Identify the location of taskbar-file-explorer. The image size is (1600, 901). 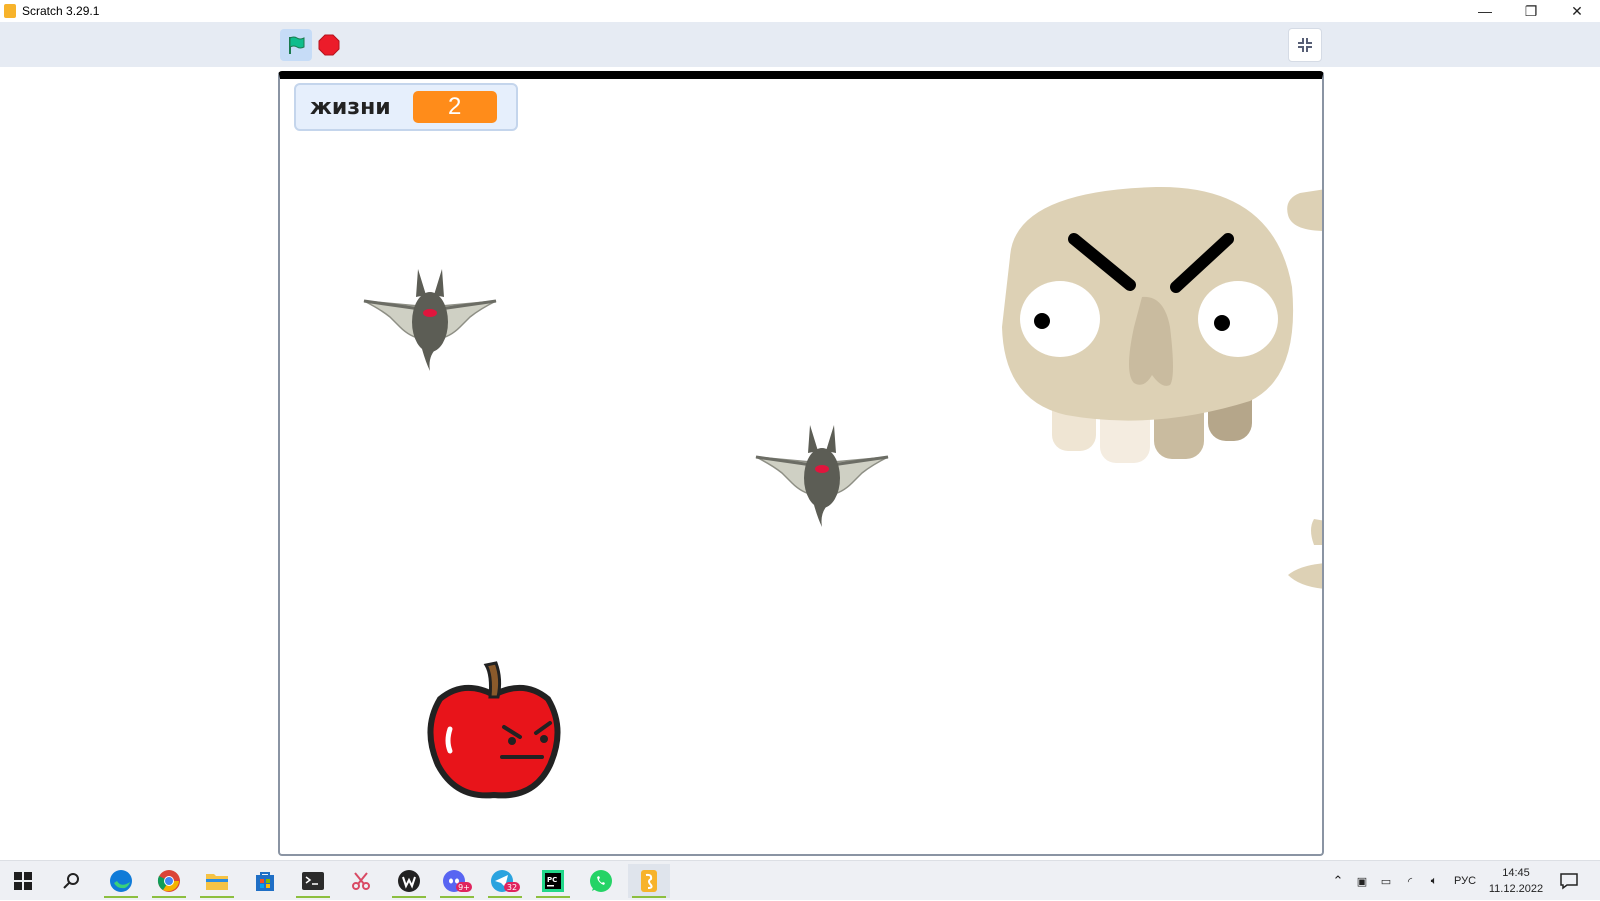
(217, 881).